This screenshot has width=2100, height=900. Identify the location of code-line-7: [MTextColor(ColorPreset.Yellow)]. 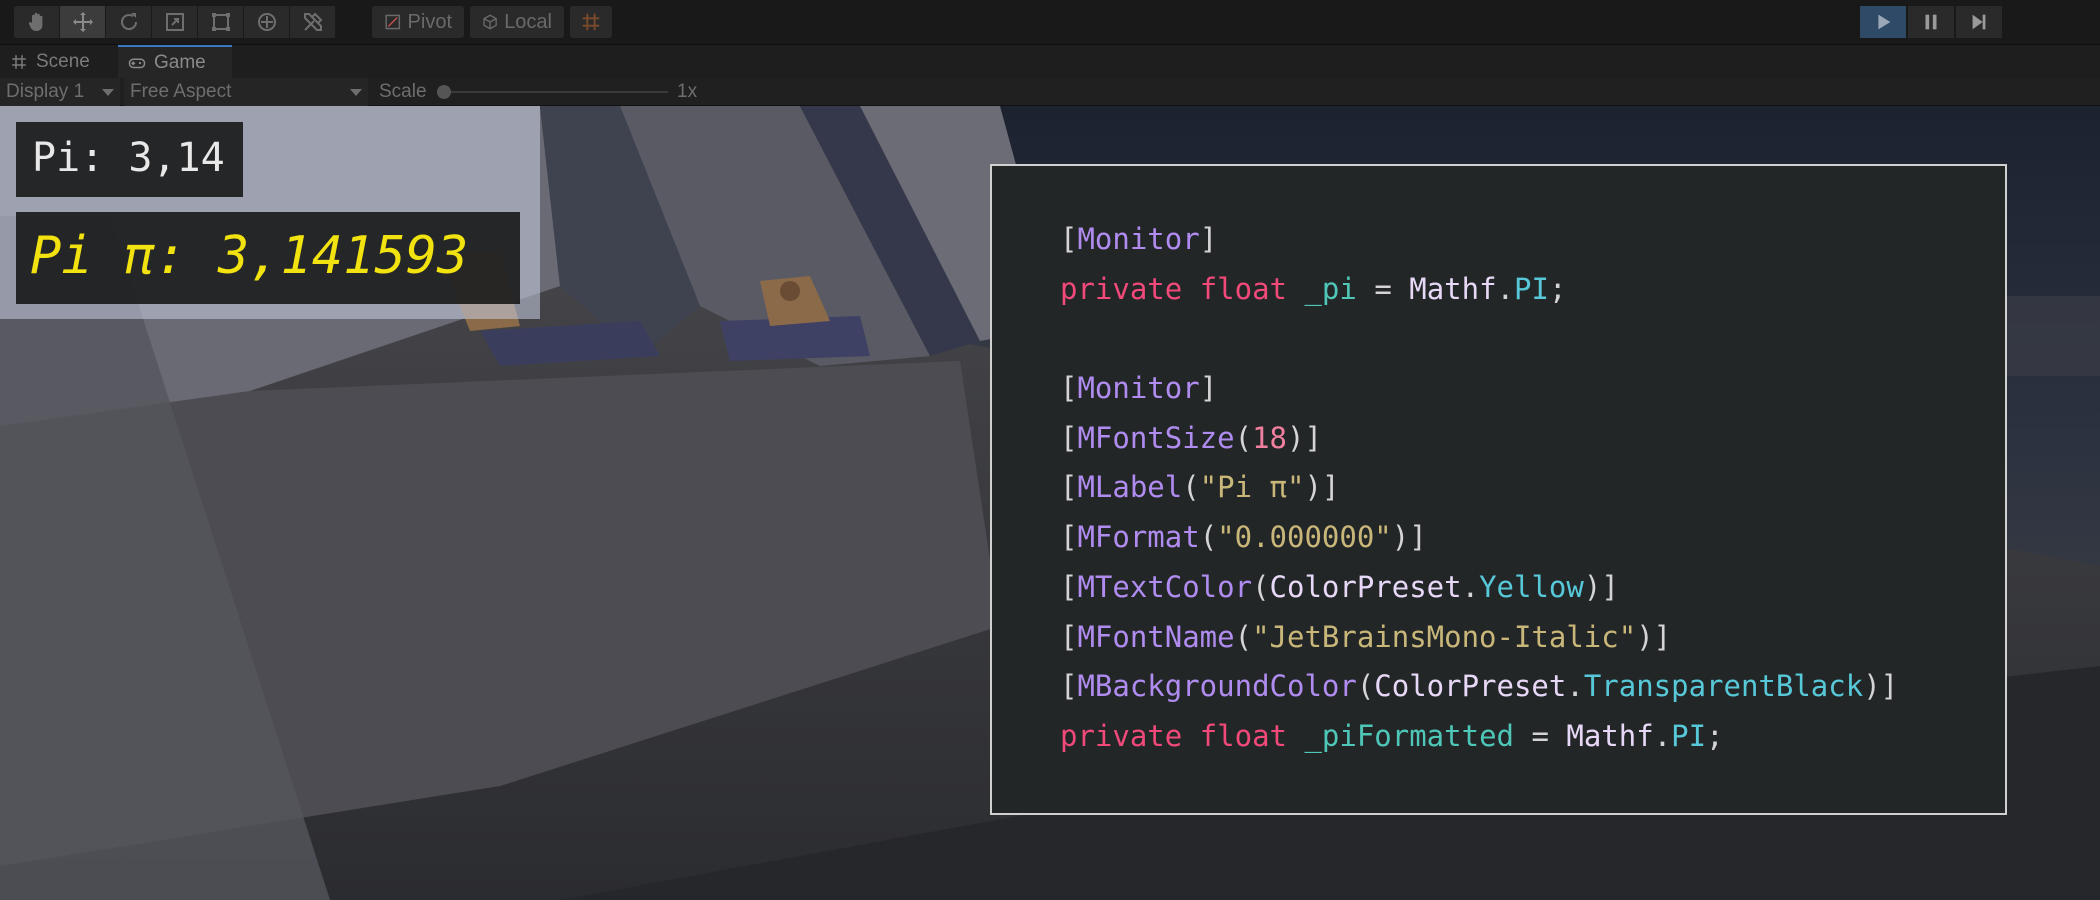
(1339, 586).